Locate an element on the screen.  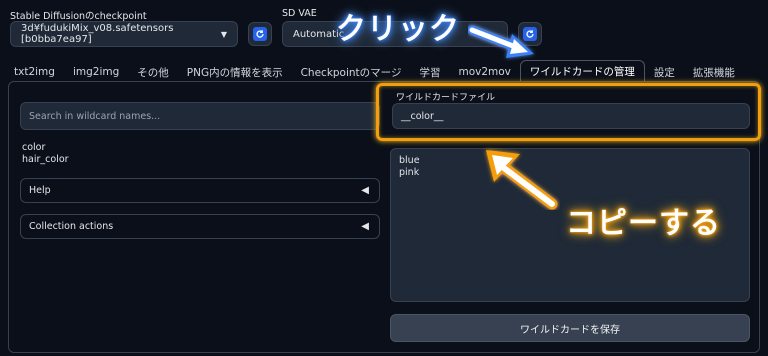
save-wildcard-label: ワイルドカードを保存 is located at coordinates (570, 330).